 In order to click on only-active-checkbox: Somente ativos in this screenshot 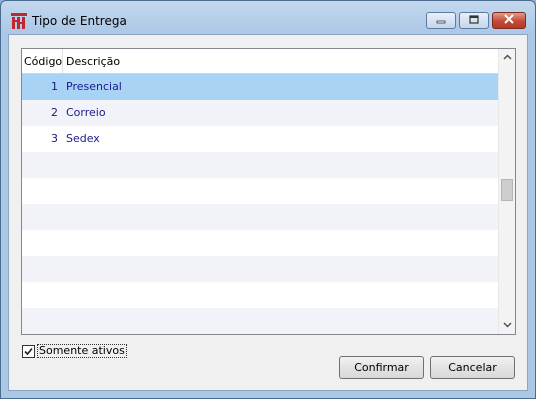, I will do `click(74, 351)`.